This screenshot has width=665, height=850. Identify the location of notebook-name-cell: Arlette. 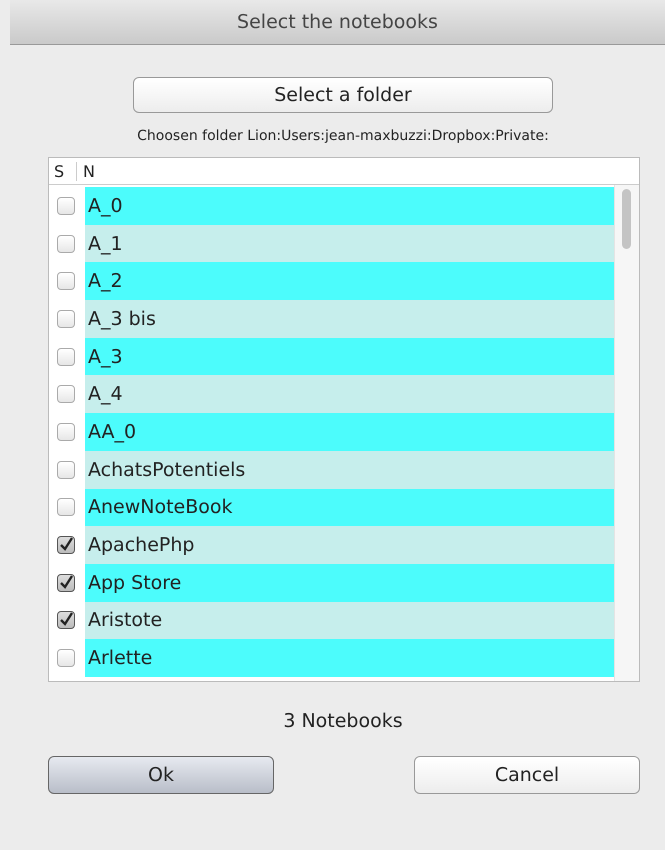
(349, 658).